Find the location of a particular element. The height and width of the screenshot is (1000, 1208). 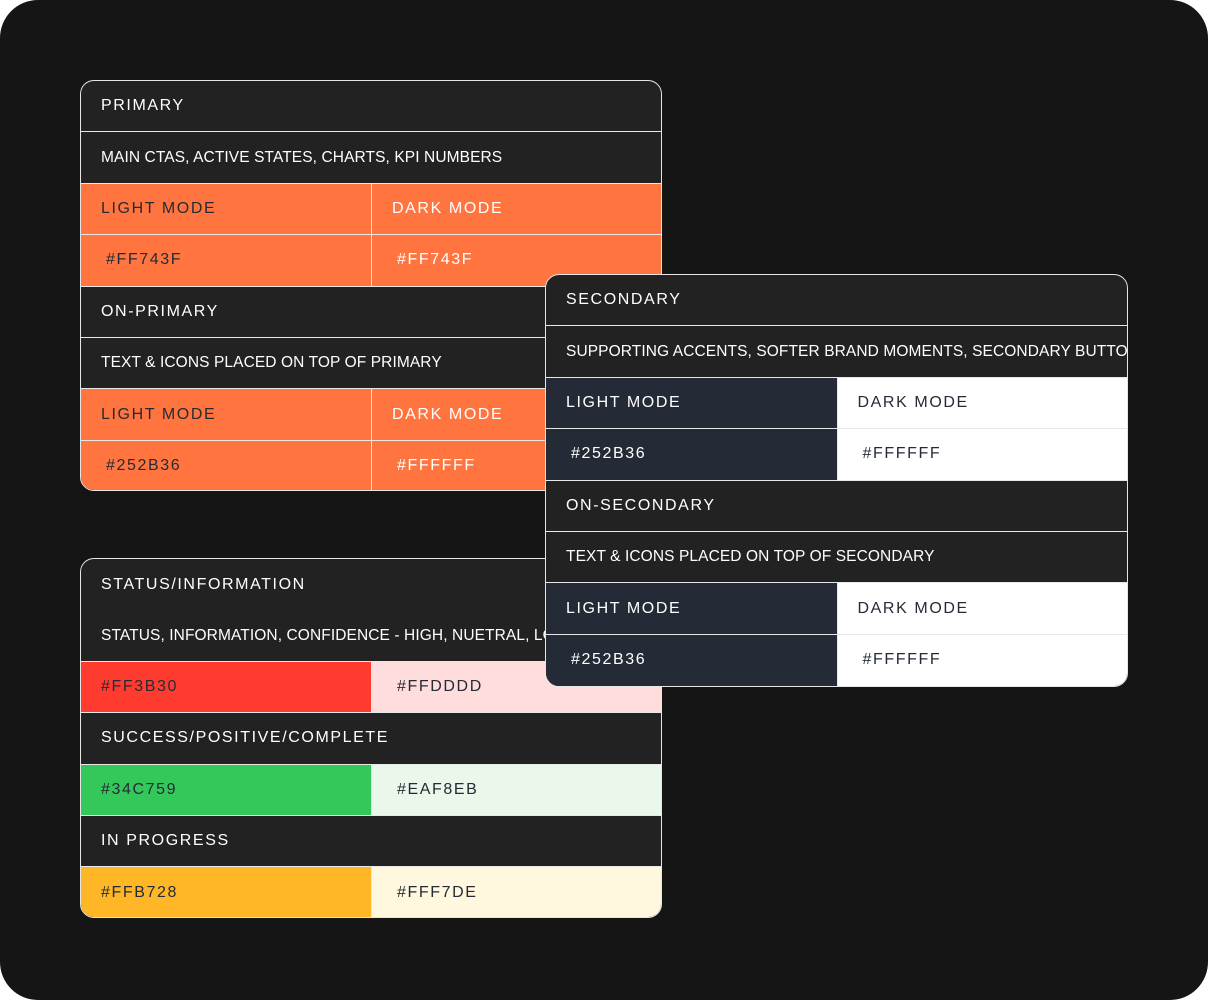

secondary-title: SECONDARY is located at coordinates (624, 300).